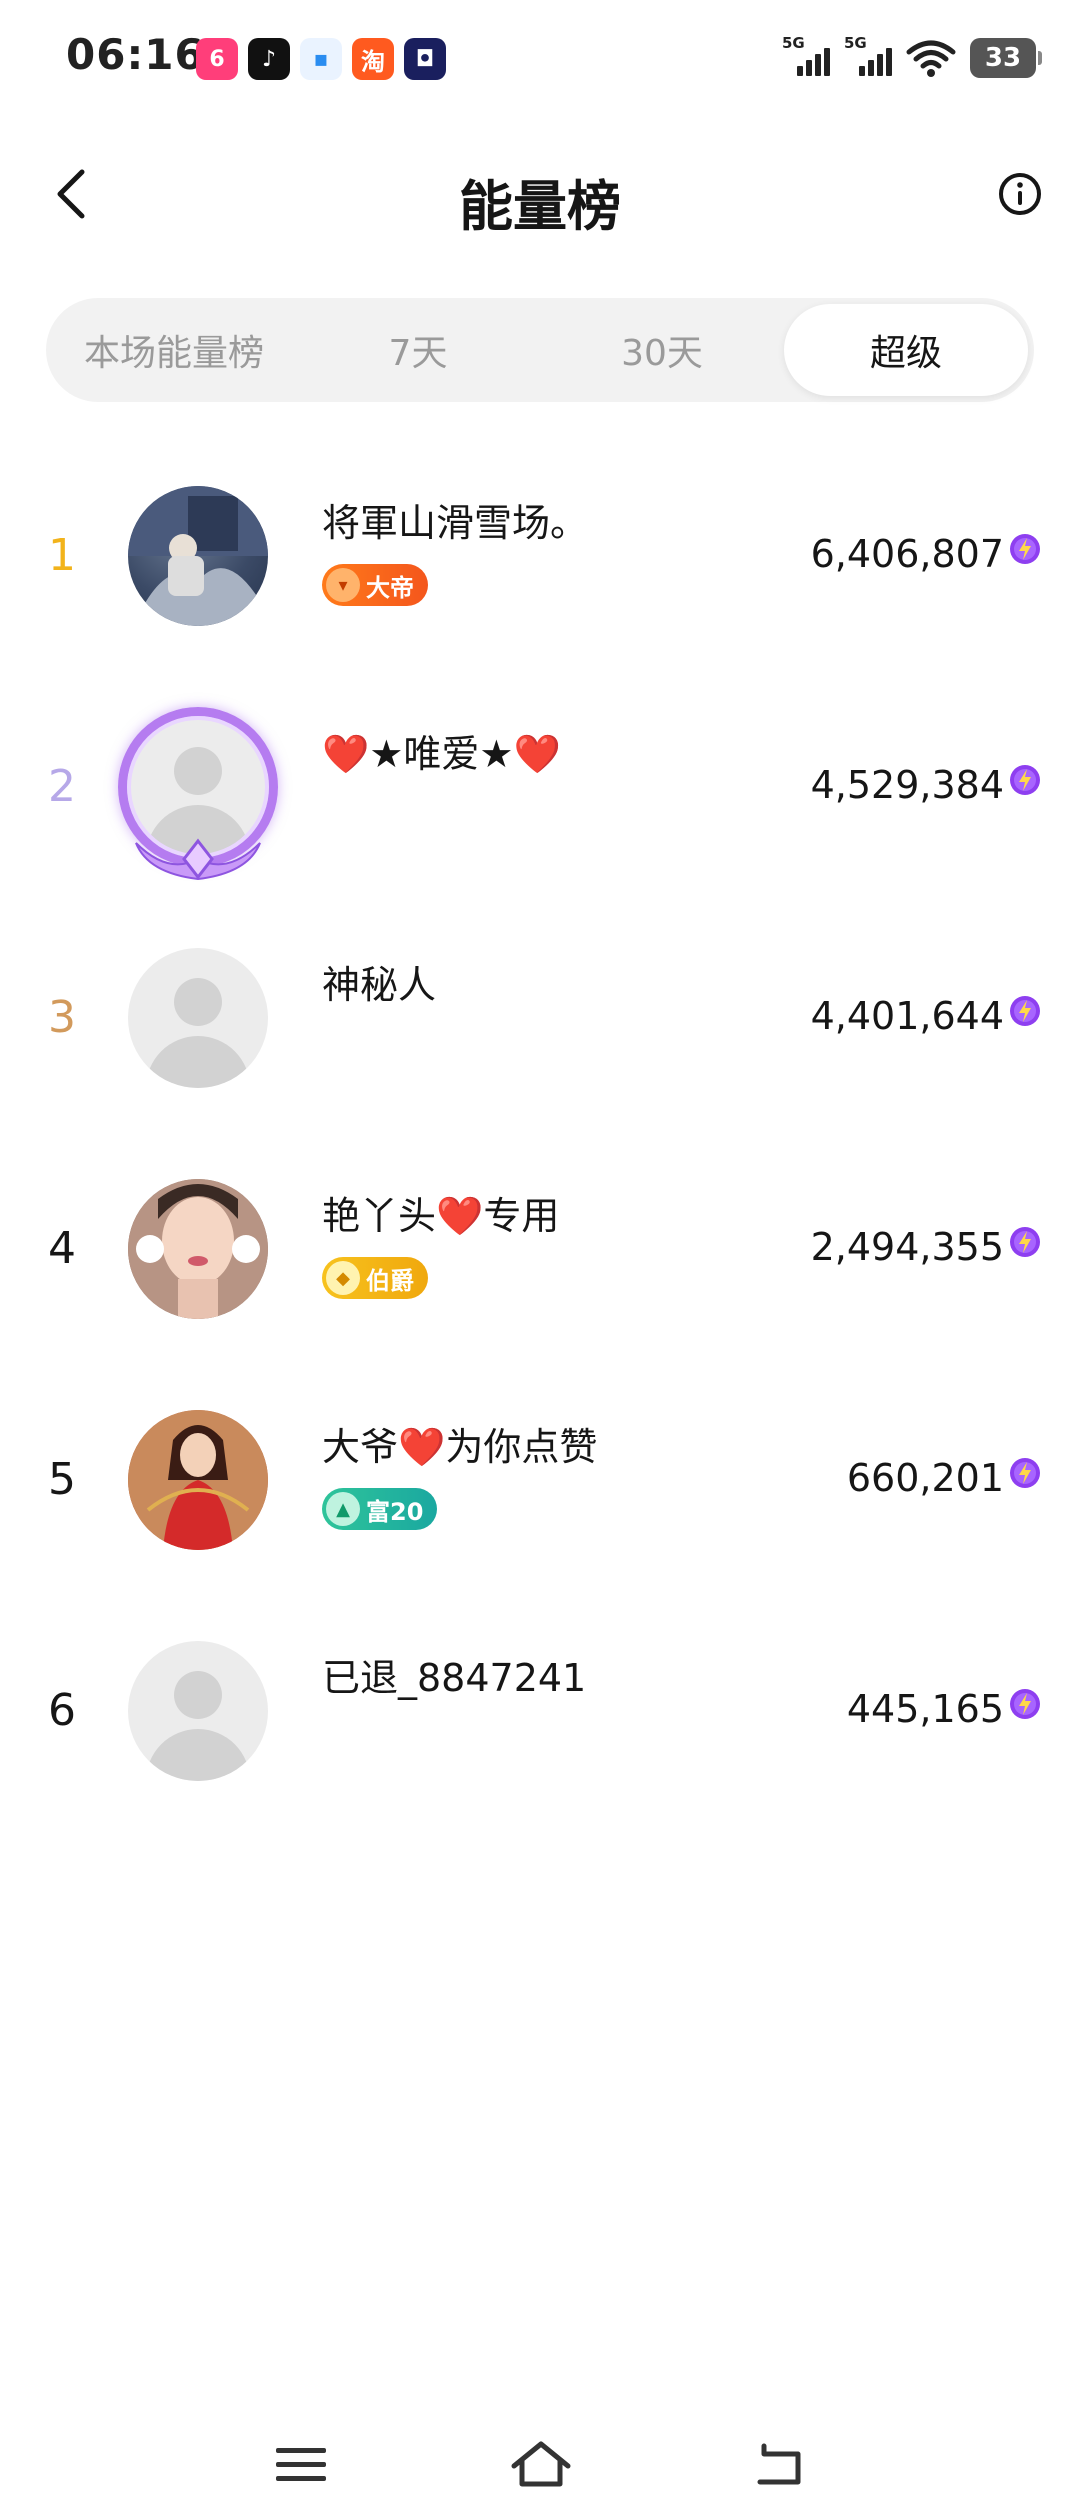 Image resolution: width=1080 pixels, height=2520 pixels. I want to click on rank-number: 1, so click(62, 555).